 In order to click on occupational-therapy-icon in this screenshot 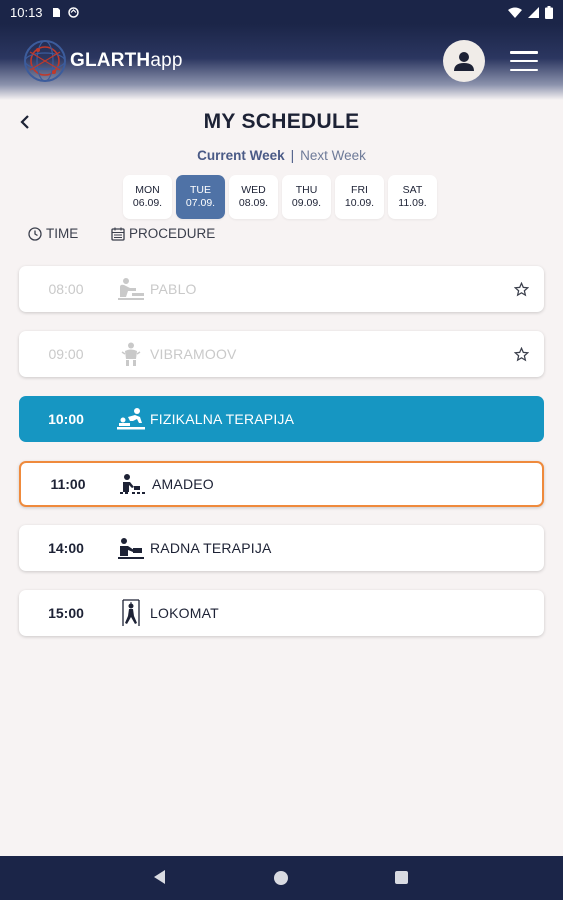, I will do `click(131, 548)`.